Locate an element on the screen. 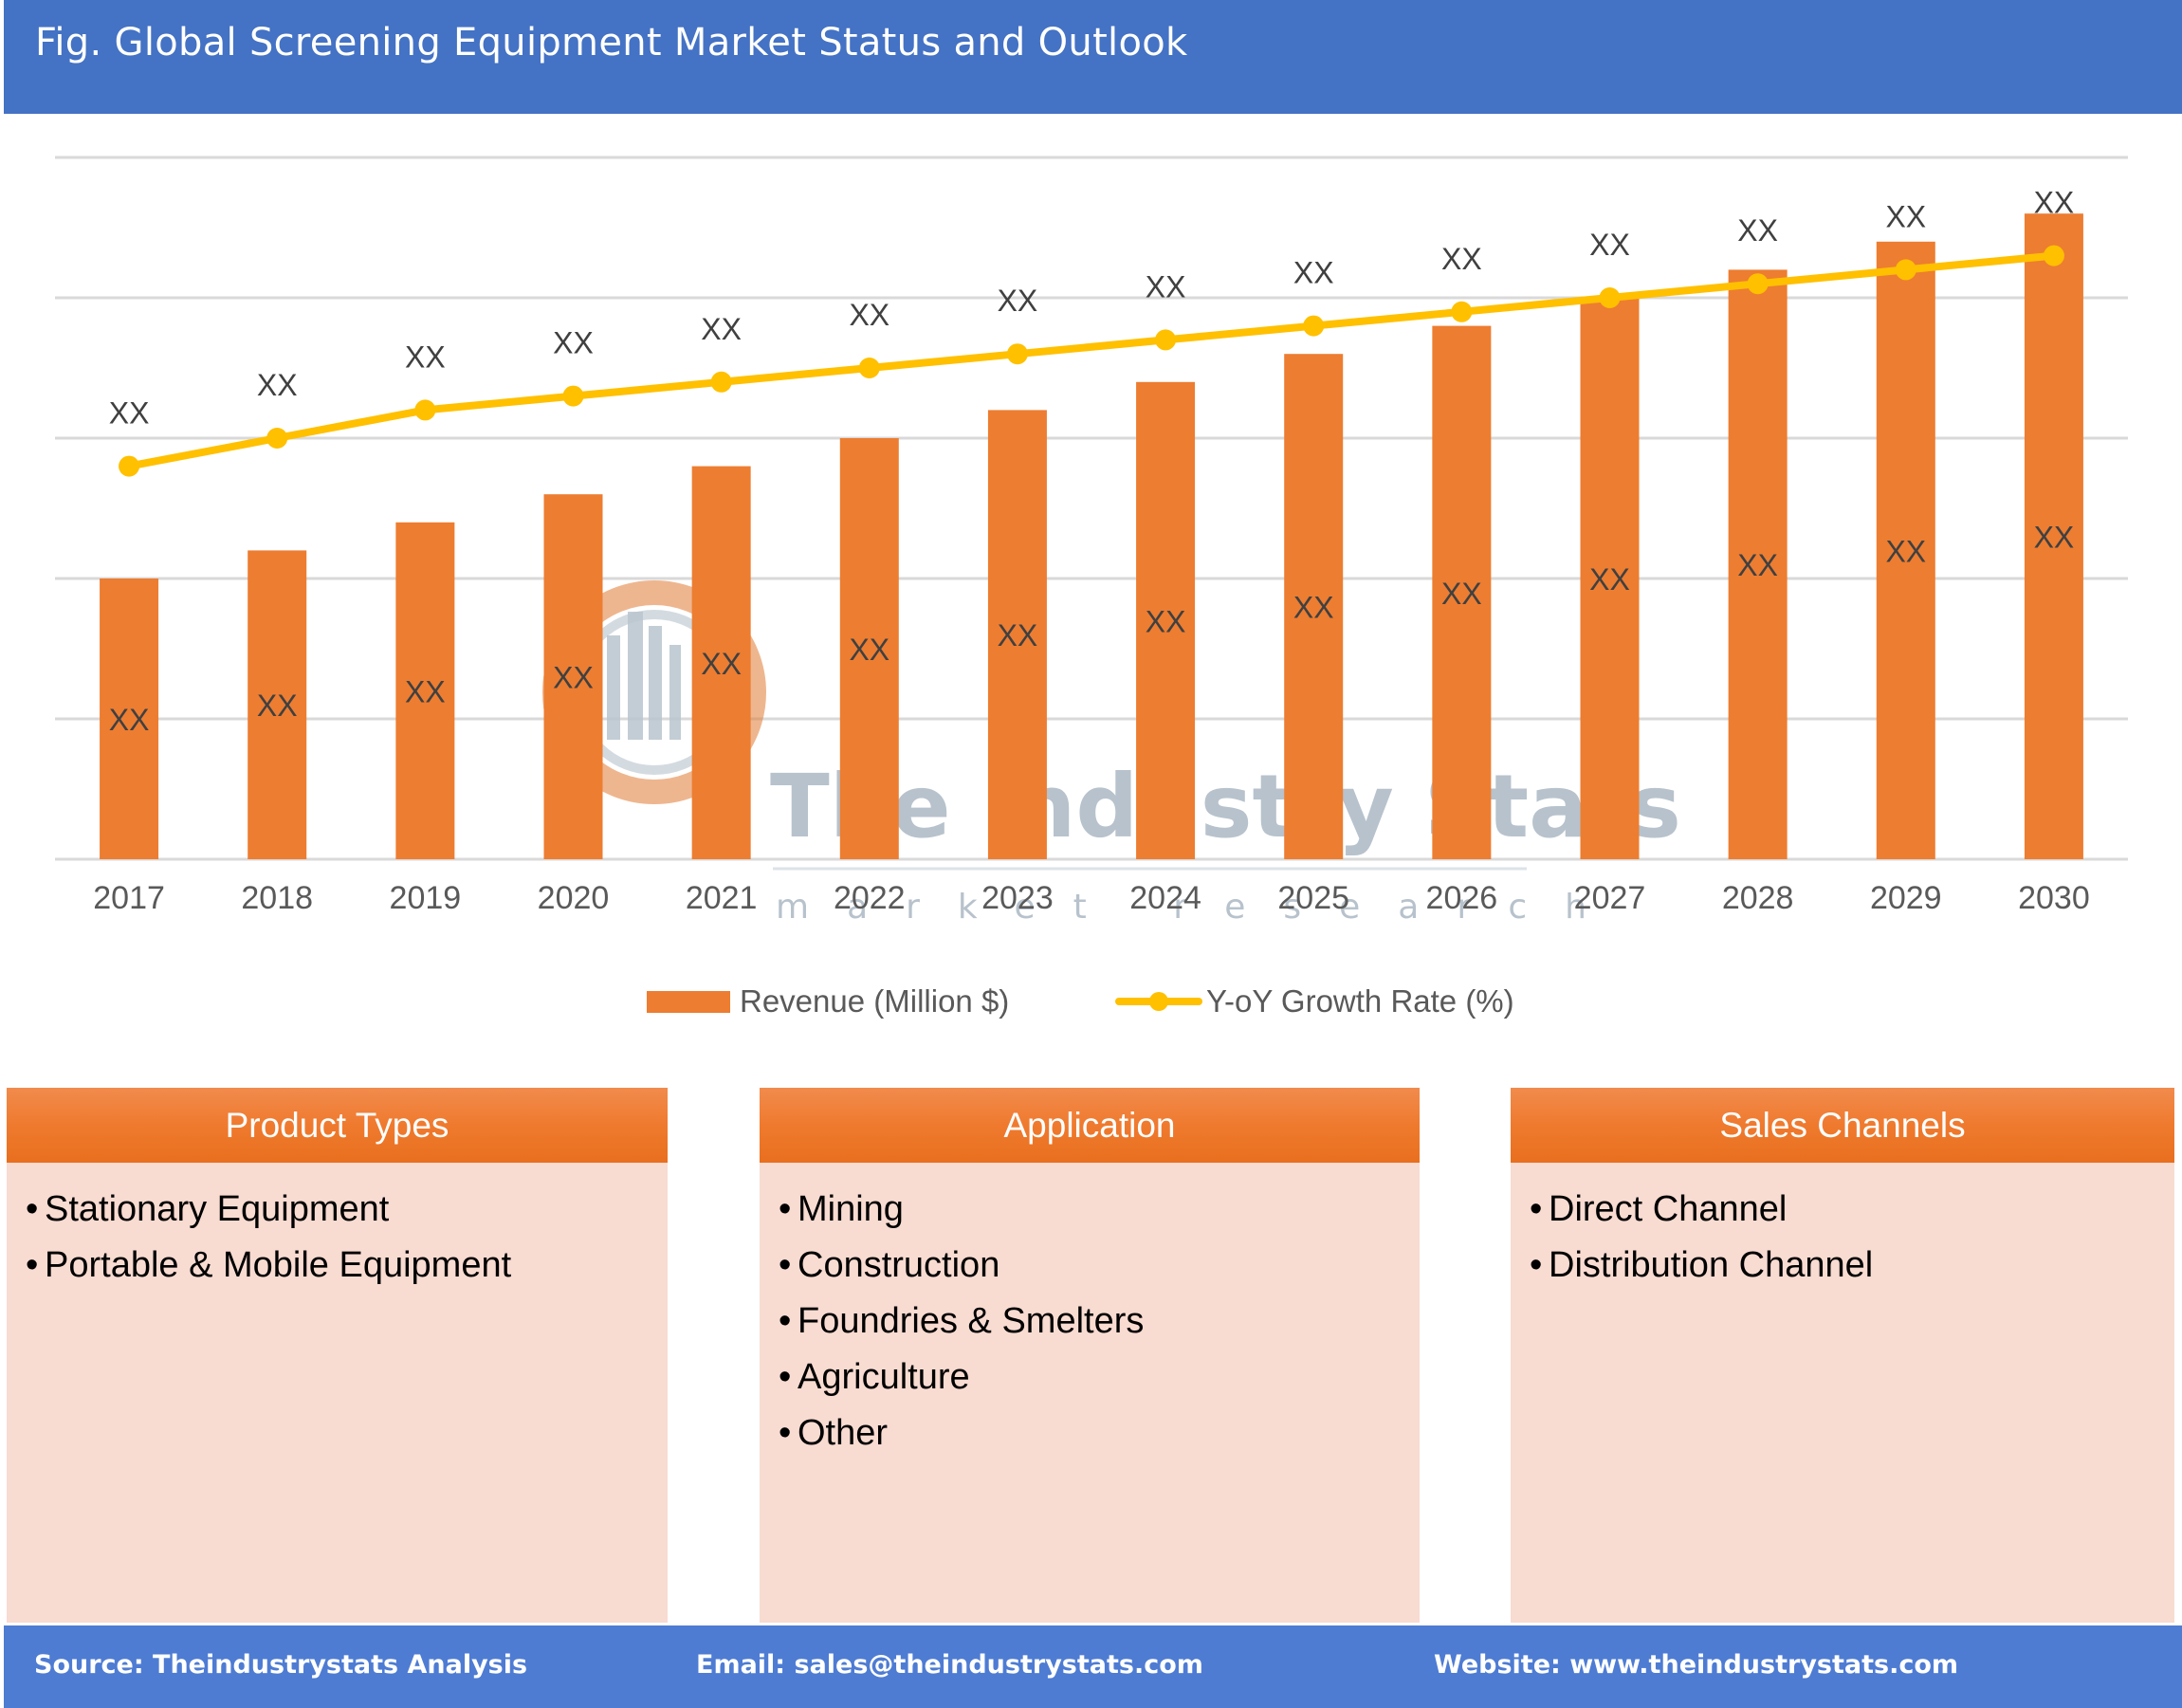 Image resolution: width=2182 pixels, height=1708 pixels. x-tick-label: 2020 is located at coordinates (574, 898).